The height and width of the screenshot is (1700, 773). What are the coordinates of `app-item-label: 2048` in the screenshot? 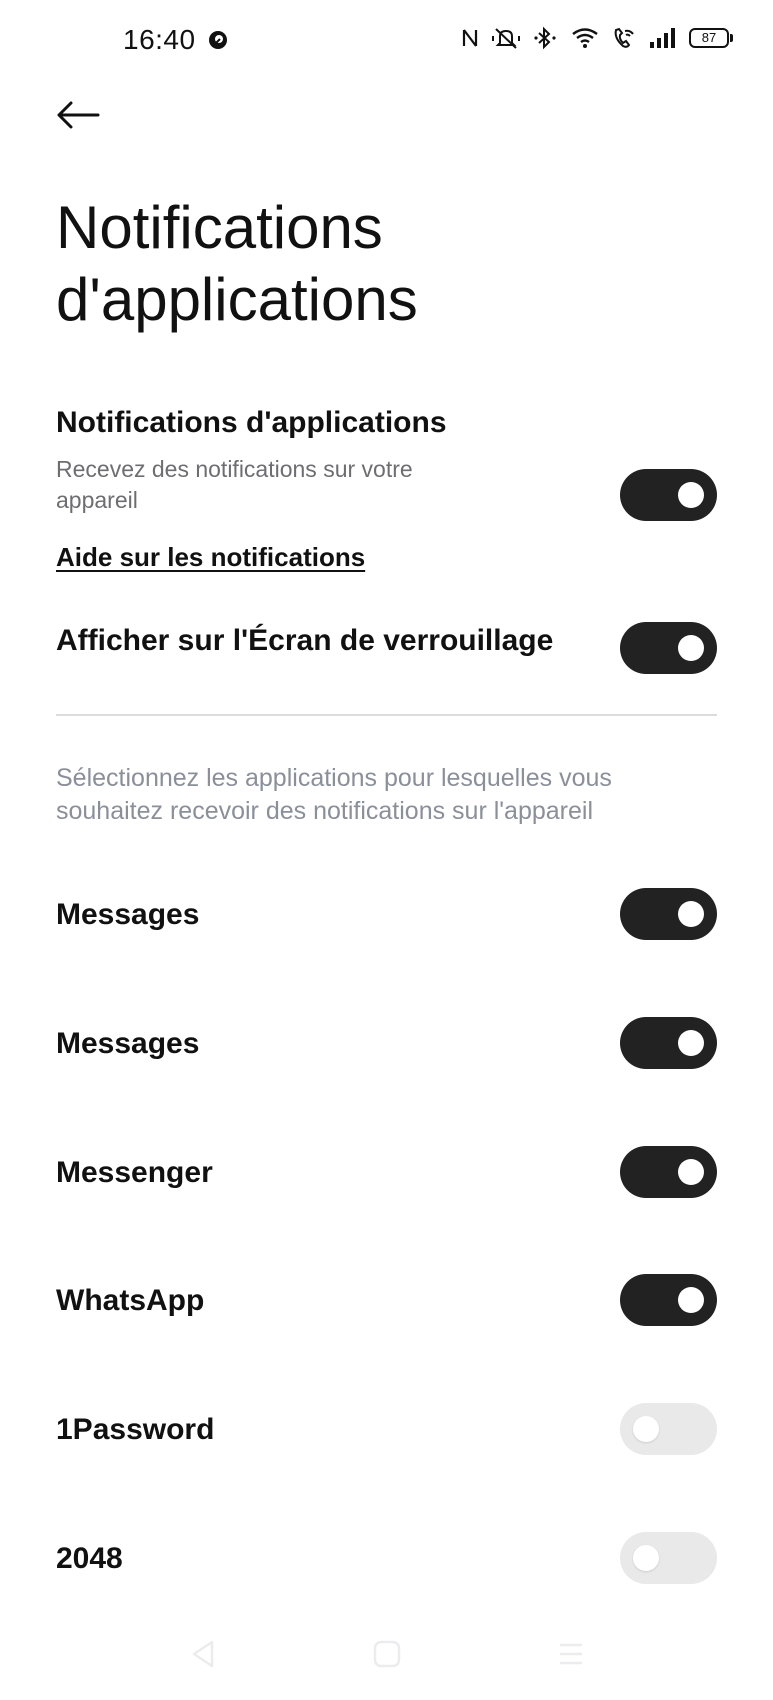 It's located at (89, 1558).